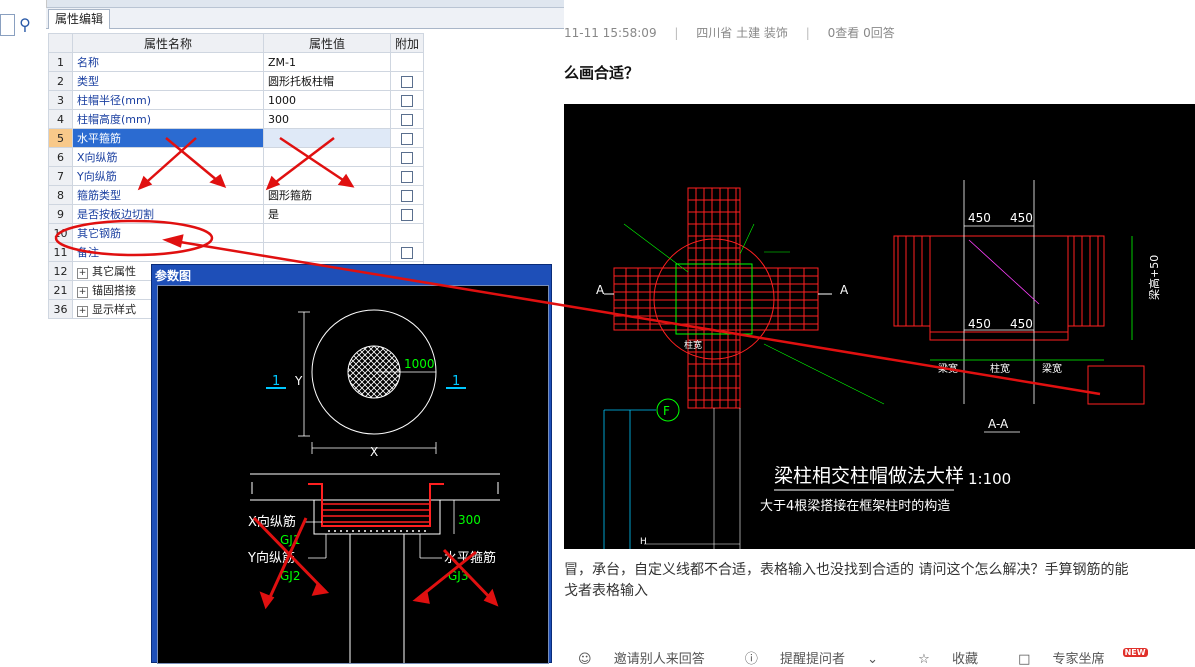 The image size is (1195, 667). I want to click on invite-icon: ☺, so click(587, 659).